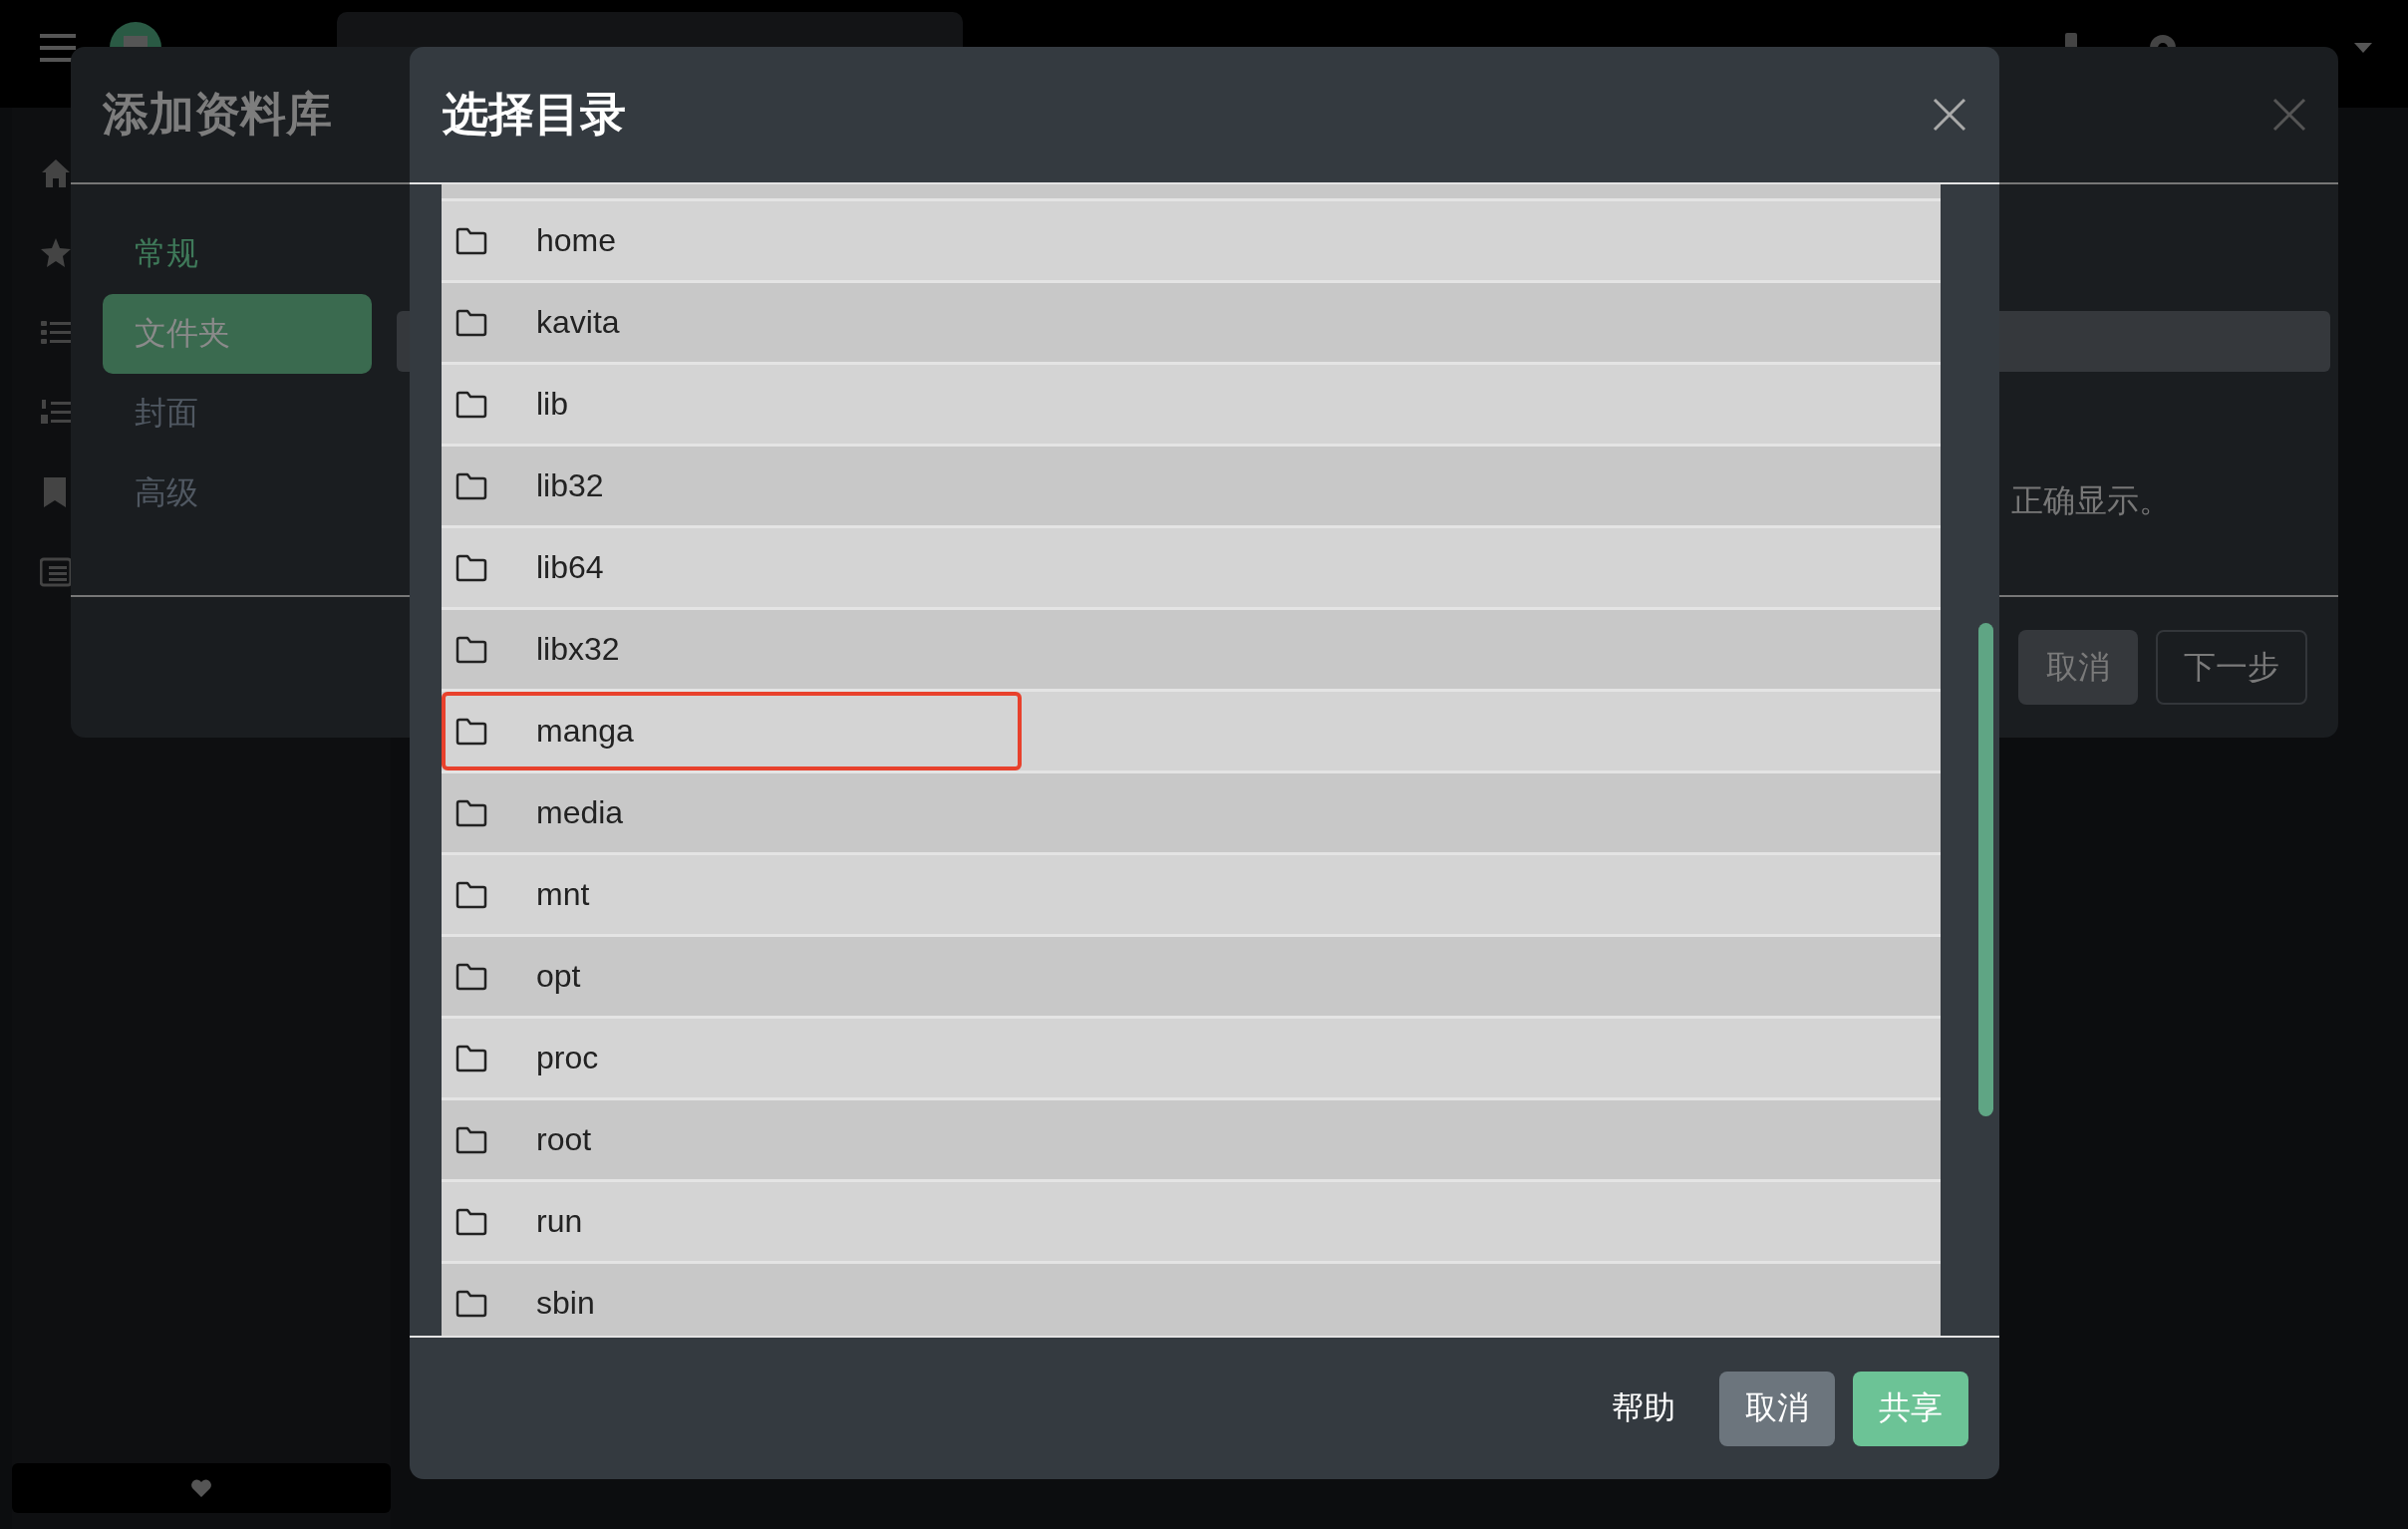 This screenshot has height=1529, width=2408. Describe the element at coordinates (1777, 1408) in the screenshot. I see `cancel-button: 取消` at that location.